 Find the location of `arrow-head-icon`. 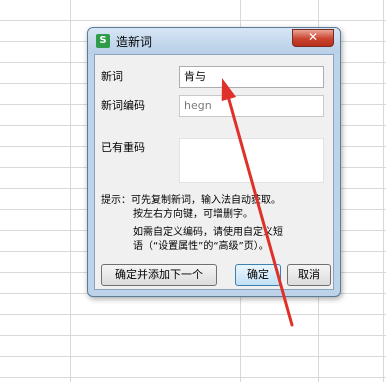

arrow-head-icon is located at coordinates (229, 89).